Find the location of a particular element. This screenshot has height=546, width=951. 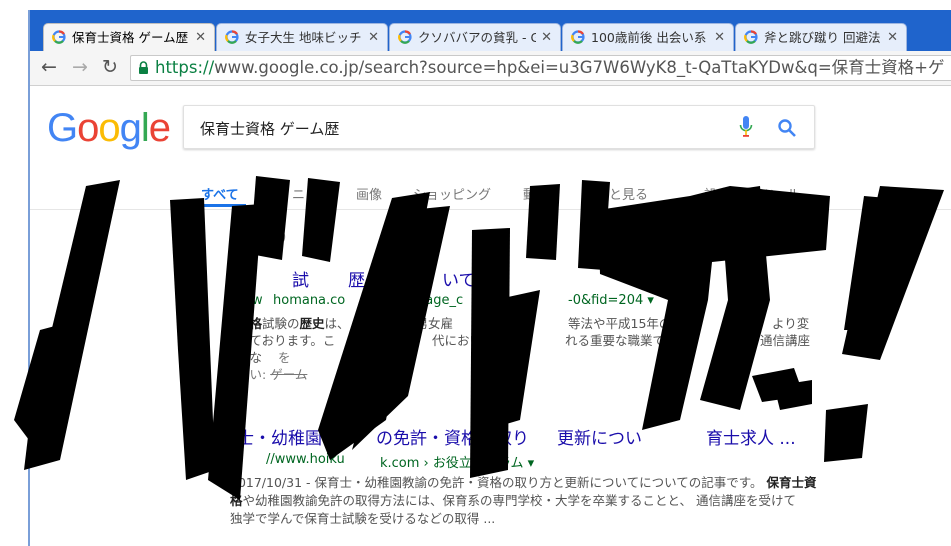

tab-label: 女子大生 地味ビッチ is located at coordinates (303, 37).